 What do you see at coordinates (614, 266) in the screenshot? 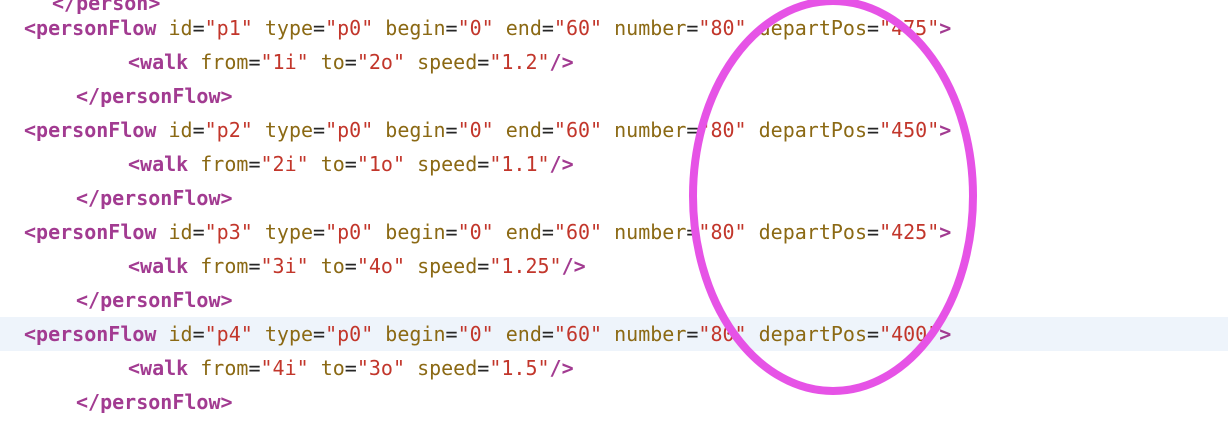
I see `code-line: <walk from="3i" to="4o" speed="1.25"/>` at bounding box center [614, 266].